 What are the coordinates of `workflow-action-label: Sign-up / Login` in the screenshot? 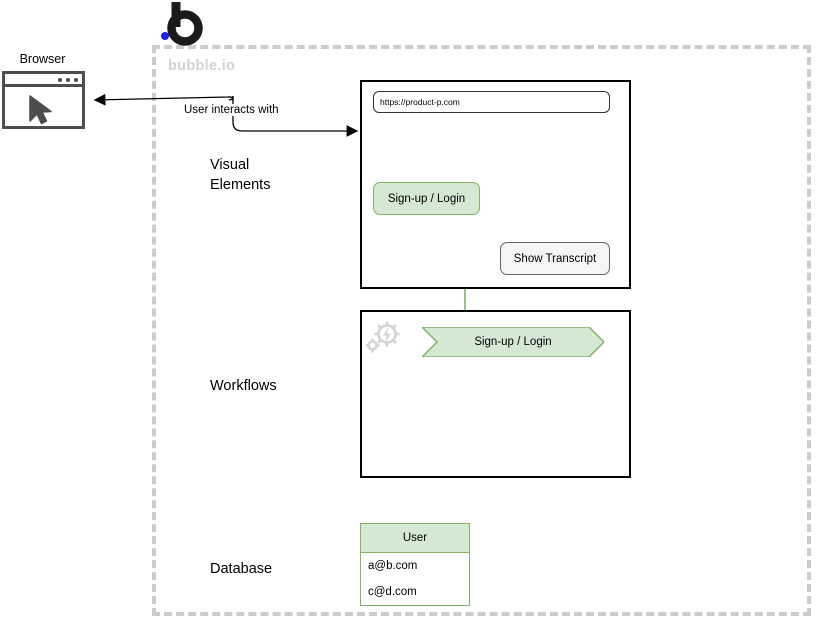 It's located at (513, 342).